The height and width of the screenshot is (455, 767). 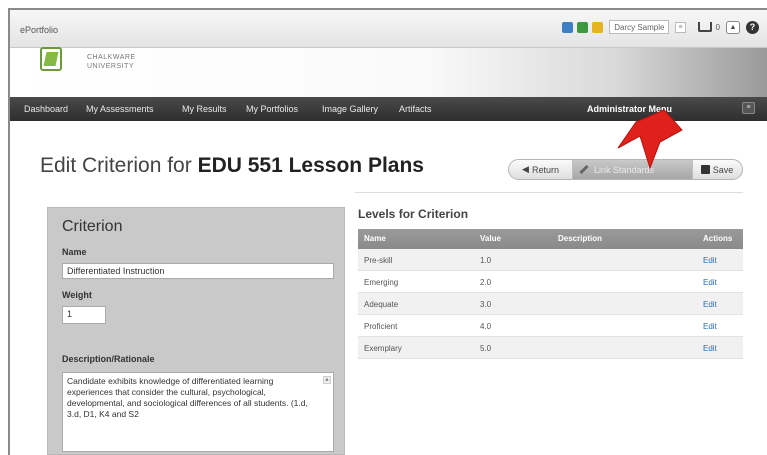 I want to click on level-value: 2.0, so click(x=486, y=282).